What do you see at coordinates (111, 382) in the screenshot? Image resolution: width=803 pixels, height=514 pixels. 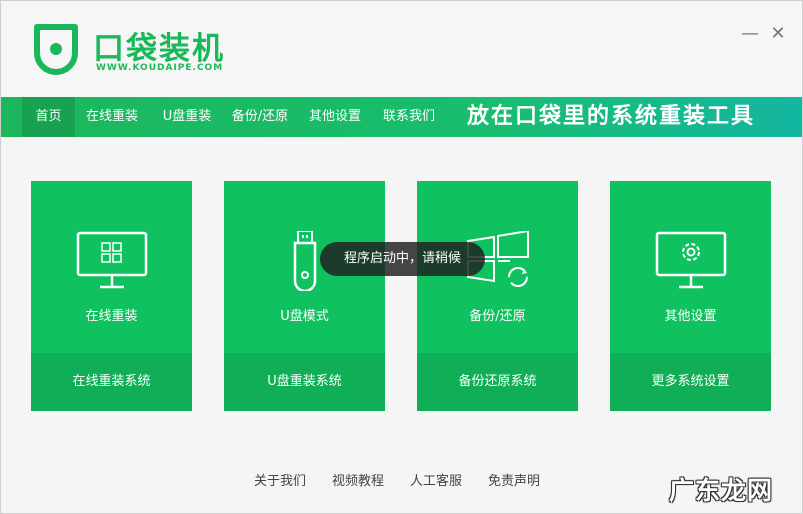 I see `card-action-online-reinstall-system: 在线重装系统` at bounding box center [111, 382].